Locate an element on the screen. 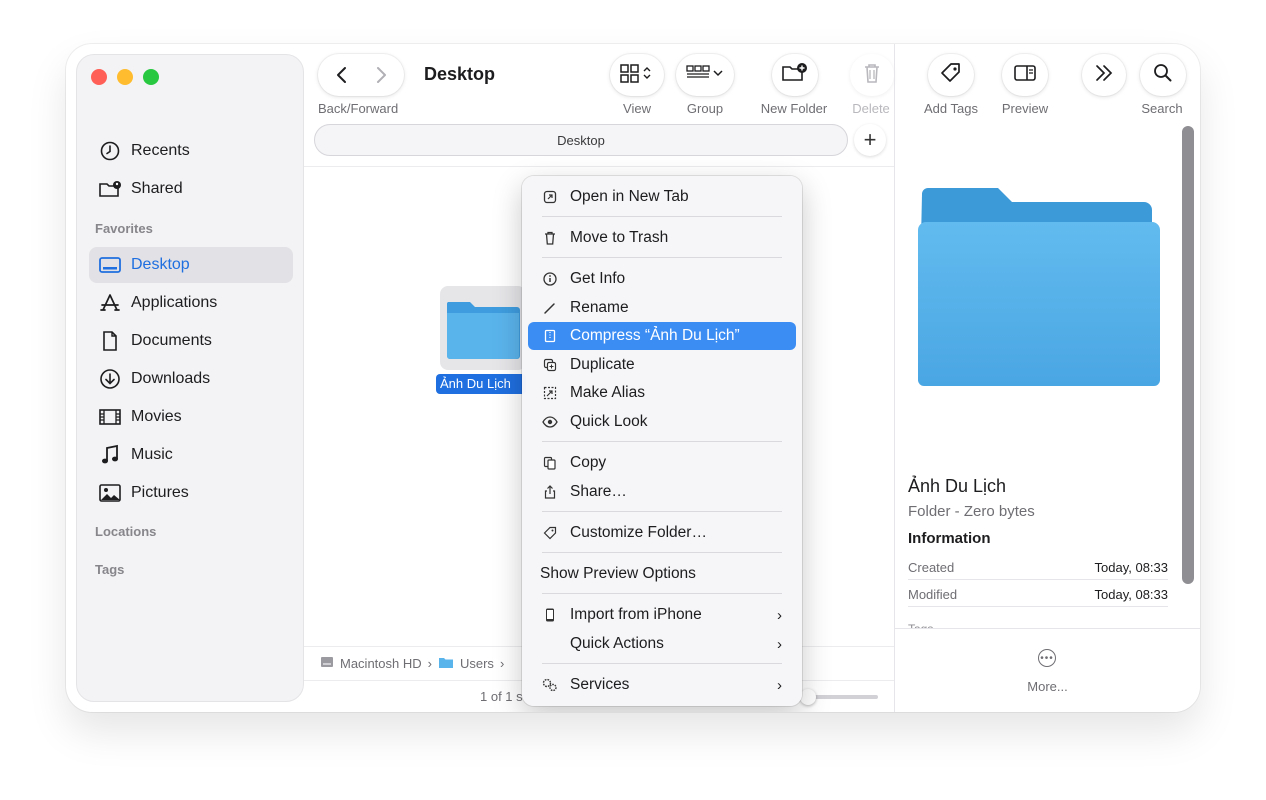 This screenshot has width=1266, height=800. new-folder-button is located at coordinates (795, 75).